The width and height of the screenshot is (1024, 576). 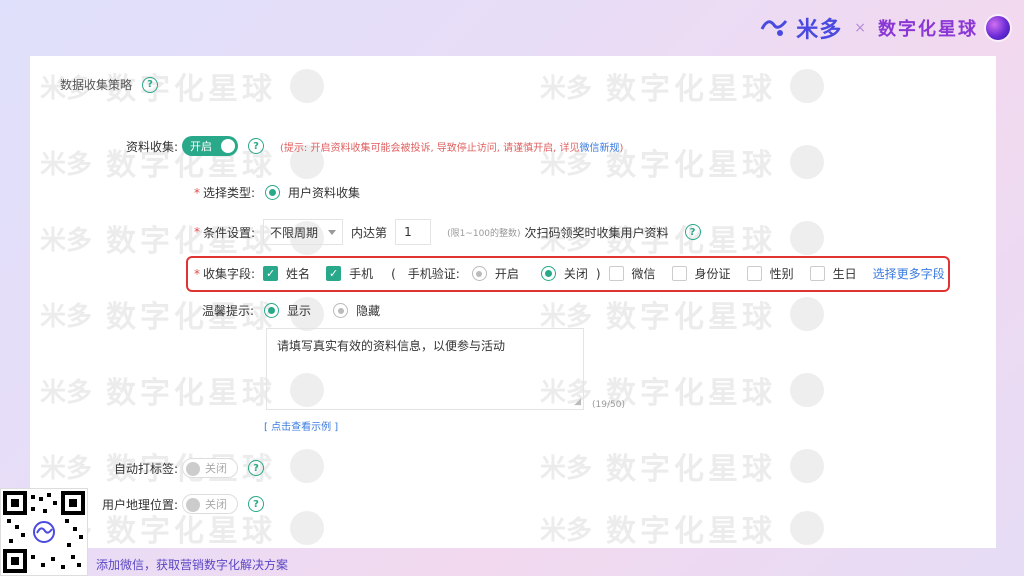 I want to click on tips-counter: (19/50), so click(x=608, y=405).